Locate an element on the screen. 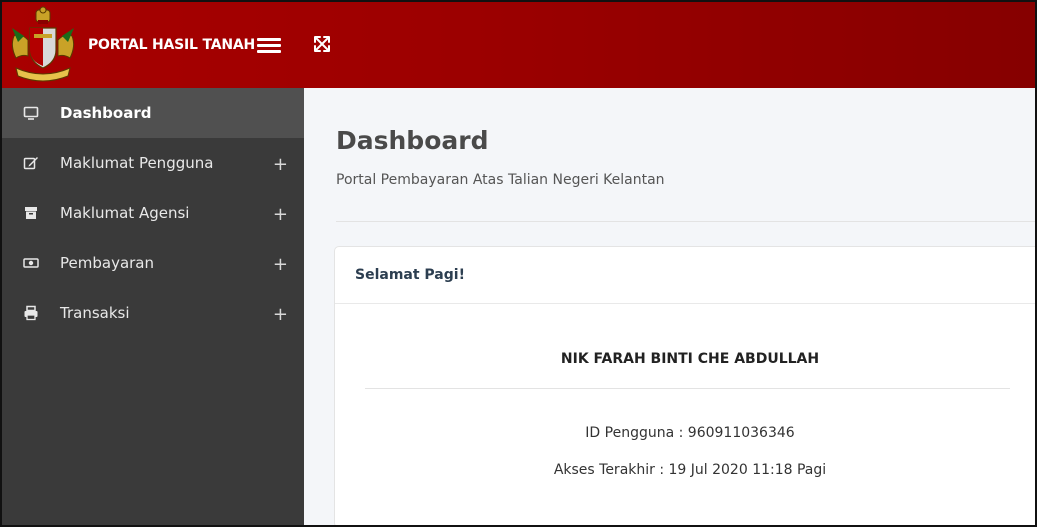 The height and width of the screenshot is (527, 1037). card-header: Selamat Pagi! is located at coordinates (685, 275).